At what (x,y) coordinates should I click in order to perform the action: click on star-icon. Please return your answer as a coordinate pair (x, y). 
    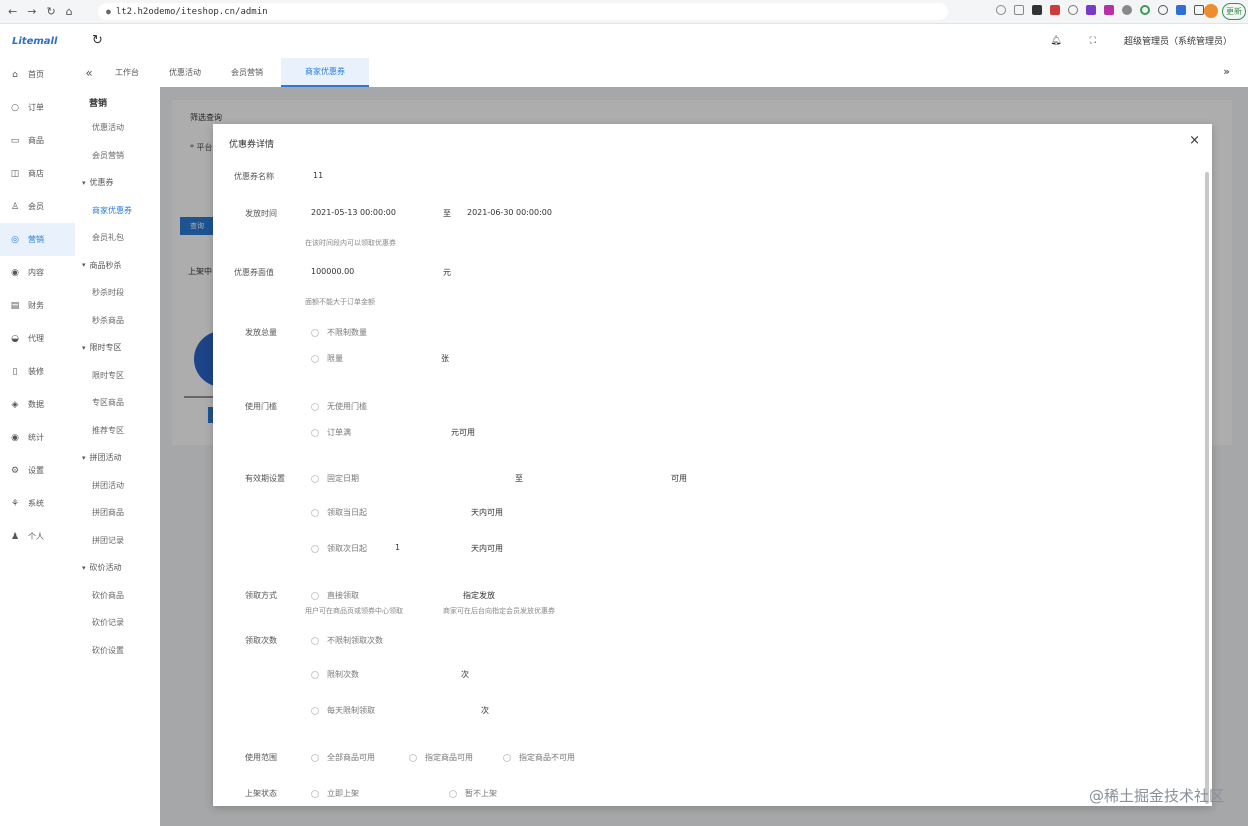
    Looking at the image, I should click on (1019, 10).